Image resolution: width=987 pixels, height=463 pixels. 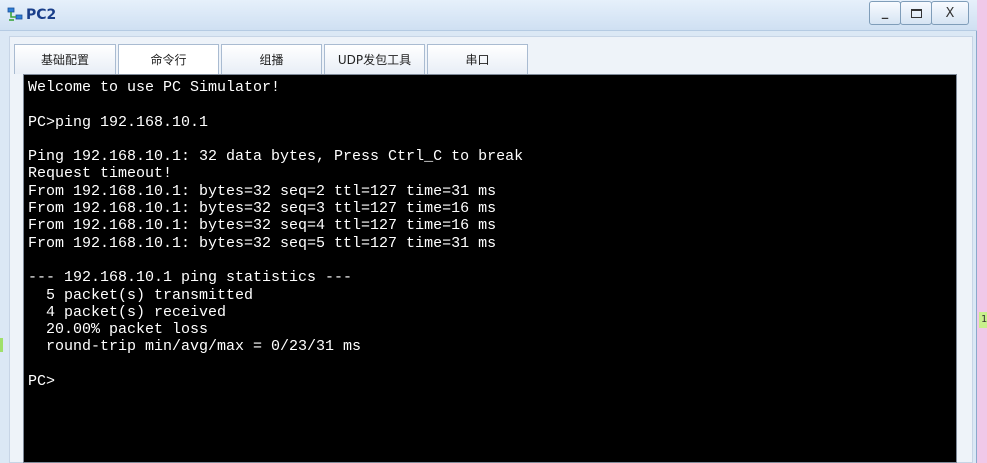 I want to click on tab-label: 组播, so click(x=271, y=60).